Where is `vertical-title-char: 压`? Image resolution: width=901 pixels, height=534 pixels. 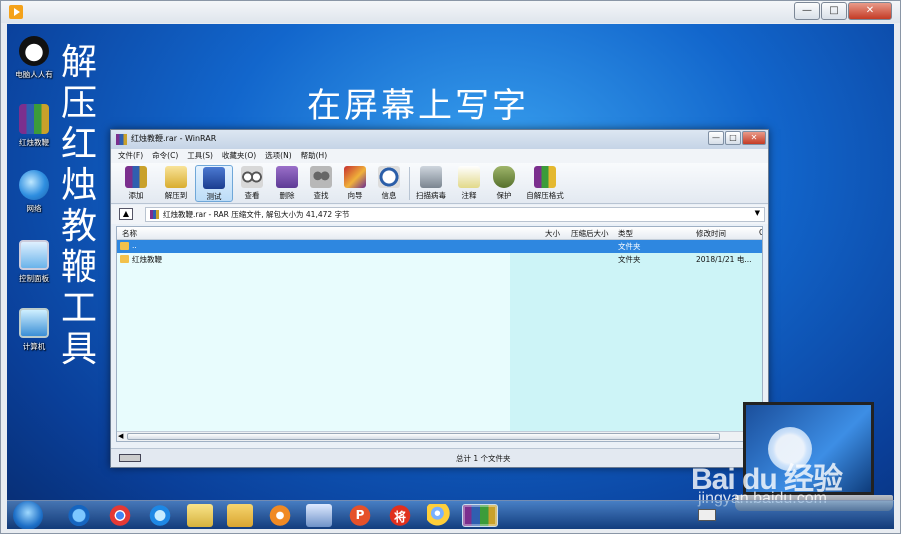 vertical-title-char: 压 is located at coordinates (78, 103).